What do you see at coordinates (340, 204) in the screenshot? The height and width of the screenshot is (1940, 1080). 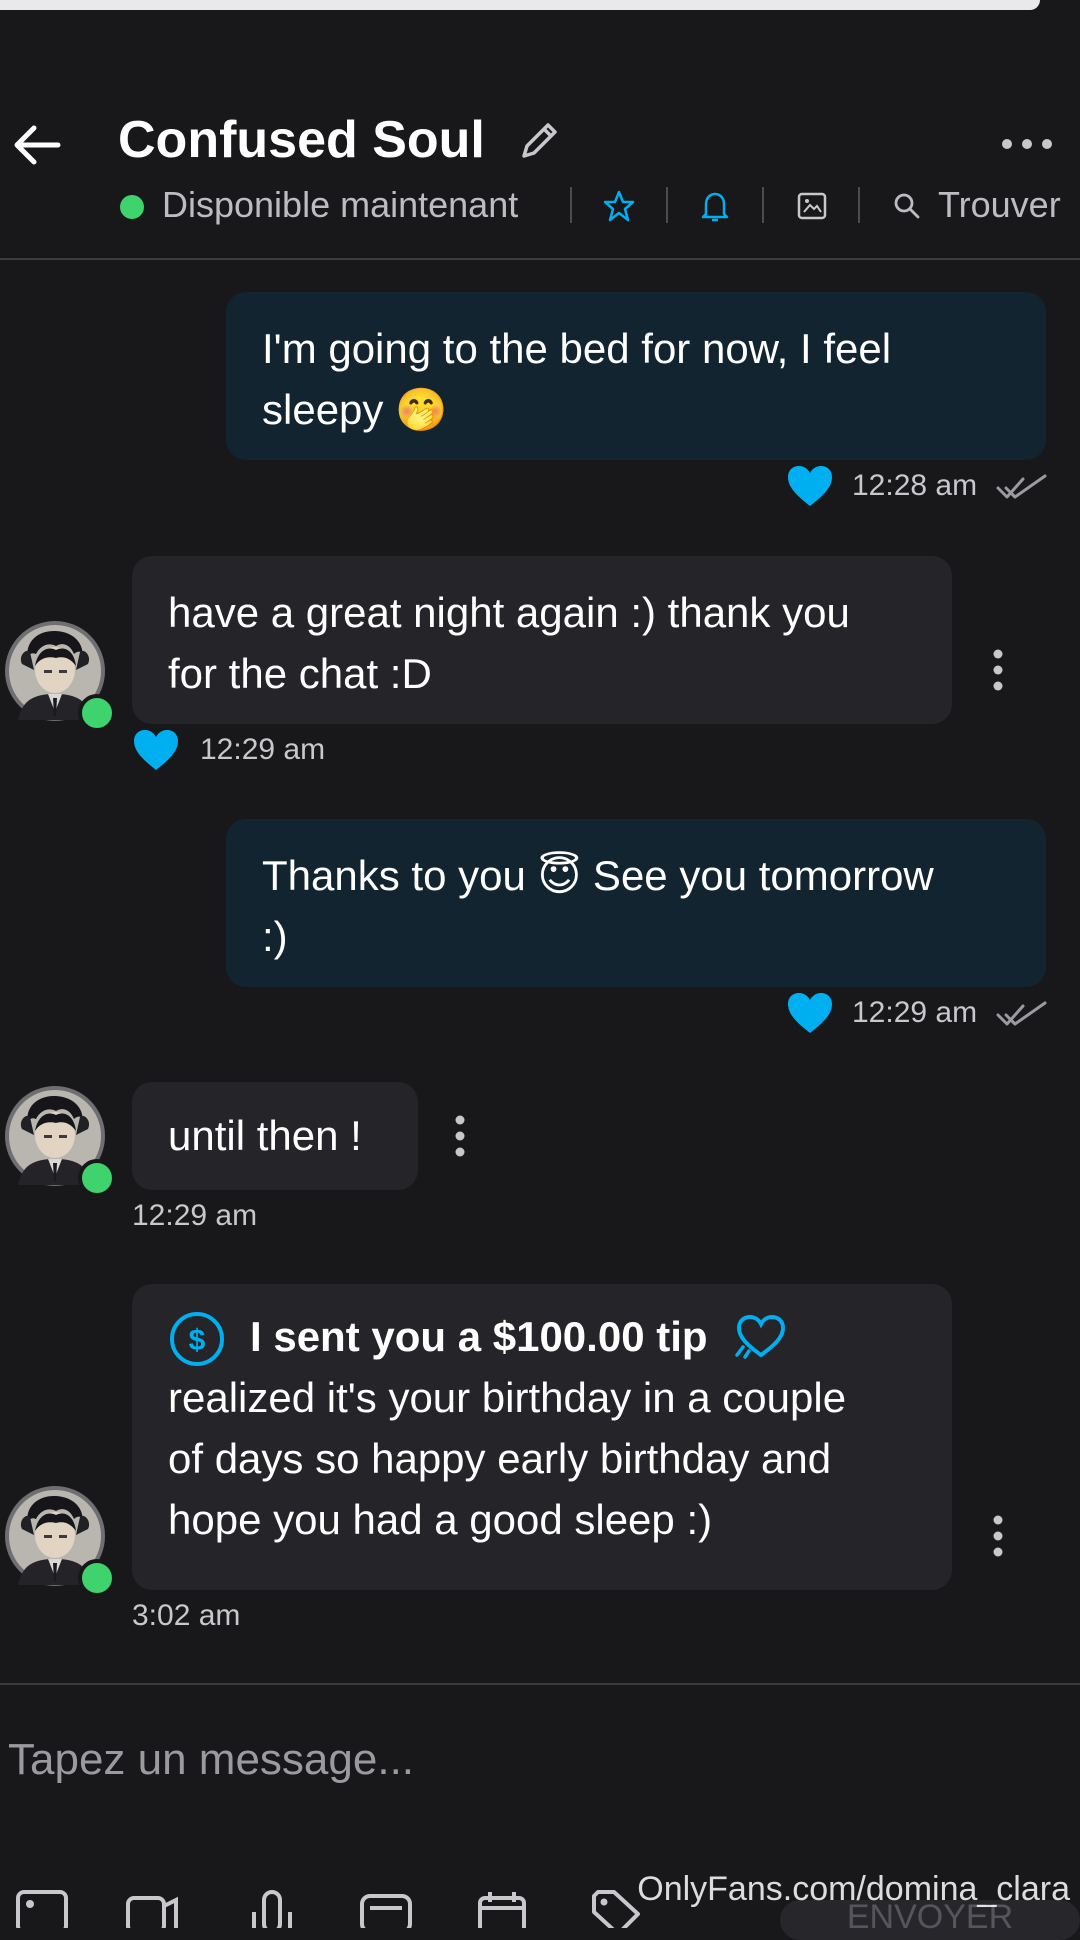 I see `availability-status: Disponible maintenant` at bounding box center [340, 204].